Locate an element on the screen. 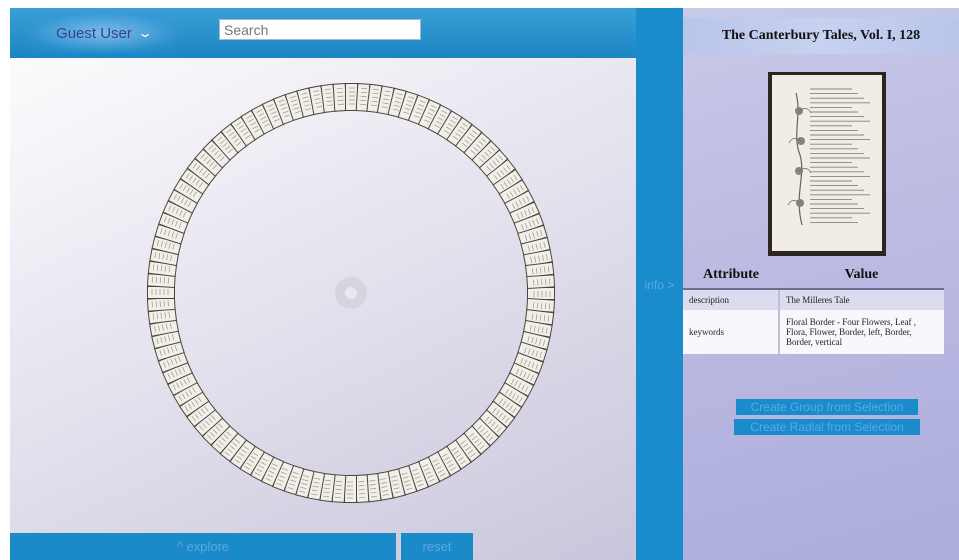 Image resolution: width=959 pixels, height=560 pixels. info-toggle-label: info > is located at coordinates (659, 285).